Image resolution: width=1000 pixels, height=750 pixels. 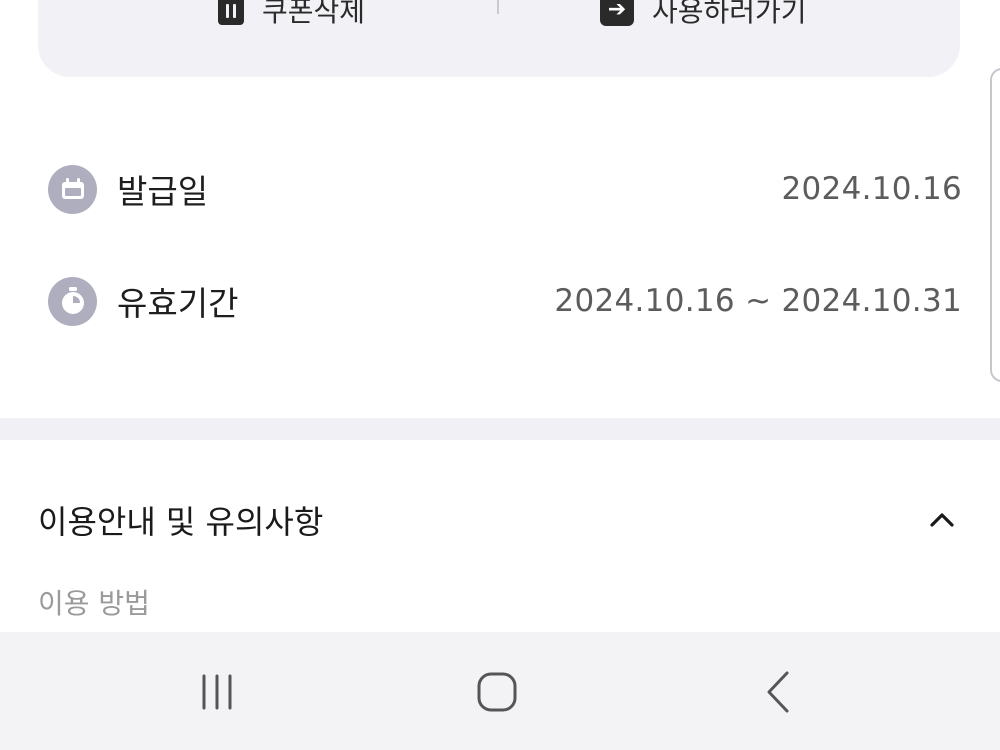 I want to click on action-divider, so click(x=498, y=7).